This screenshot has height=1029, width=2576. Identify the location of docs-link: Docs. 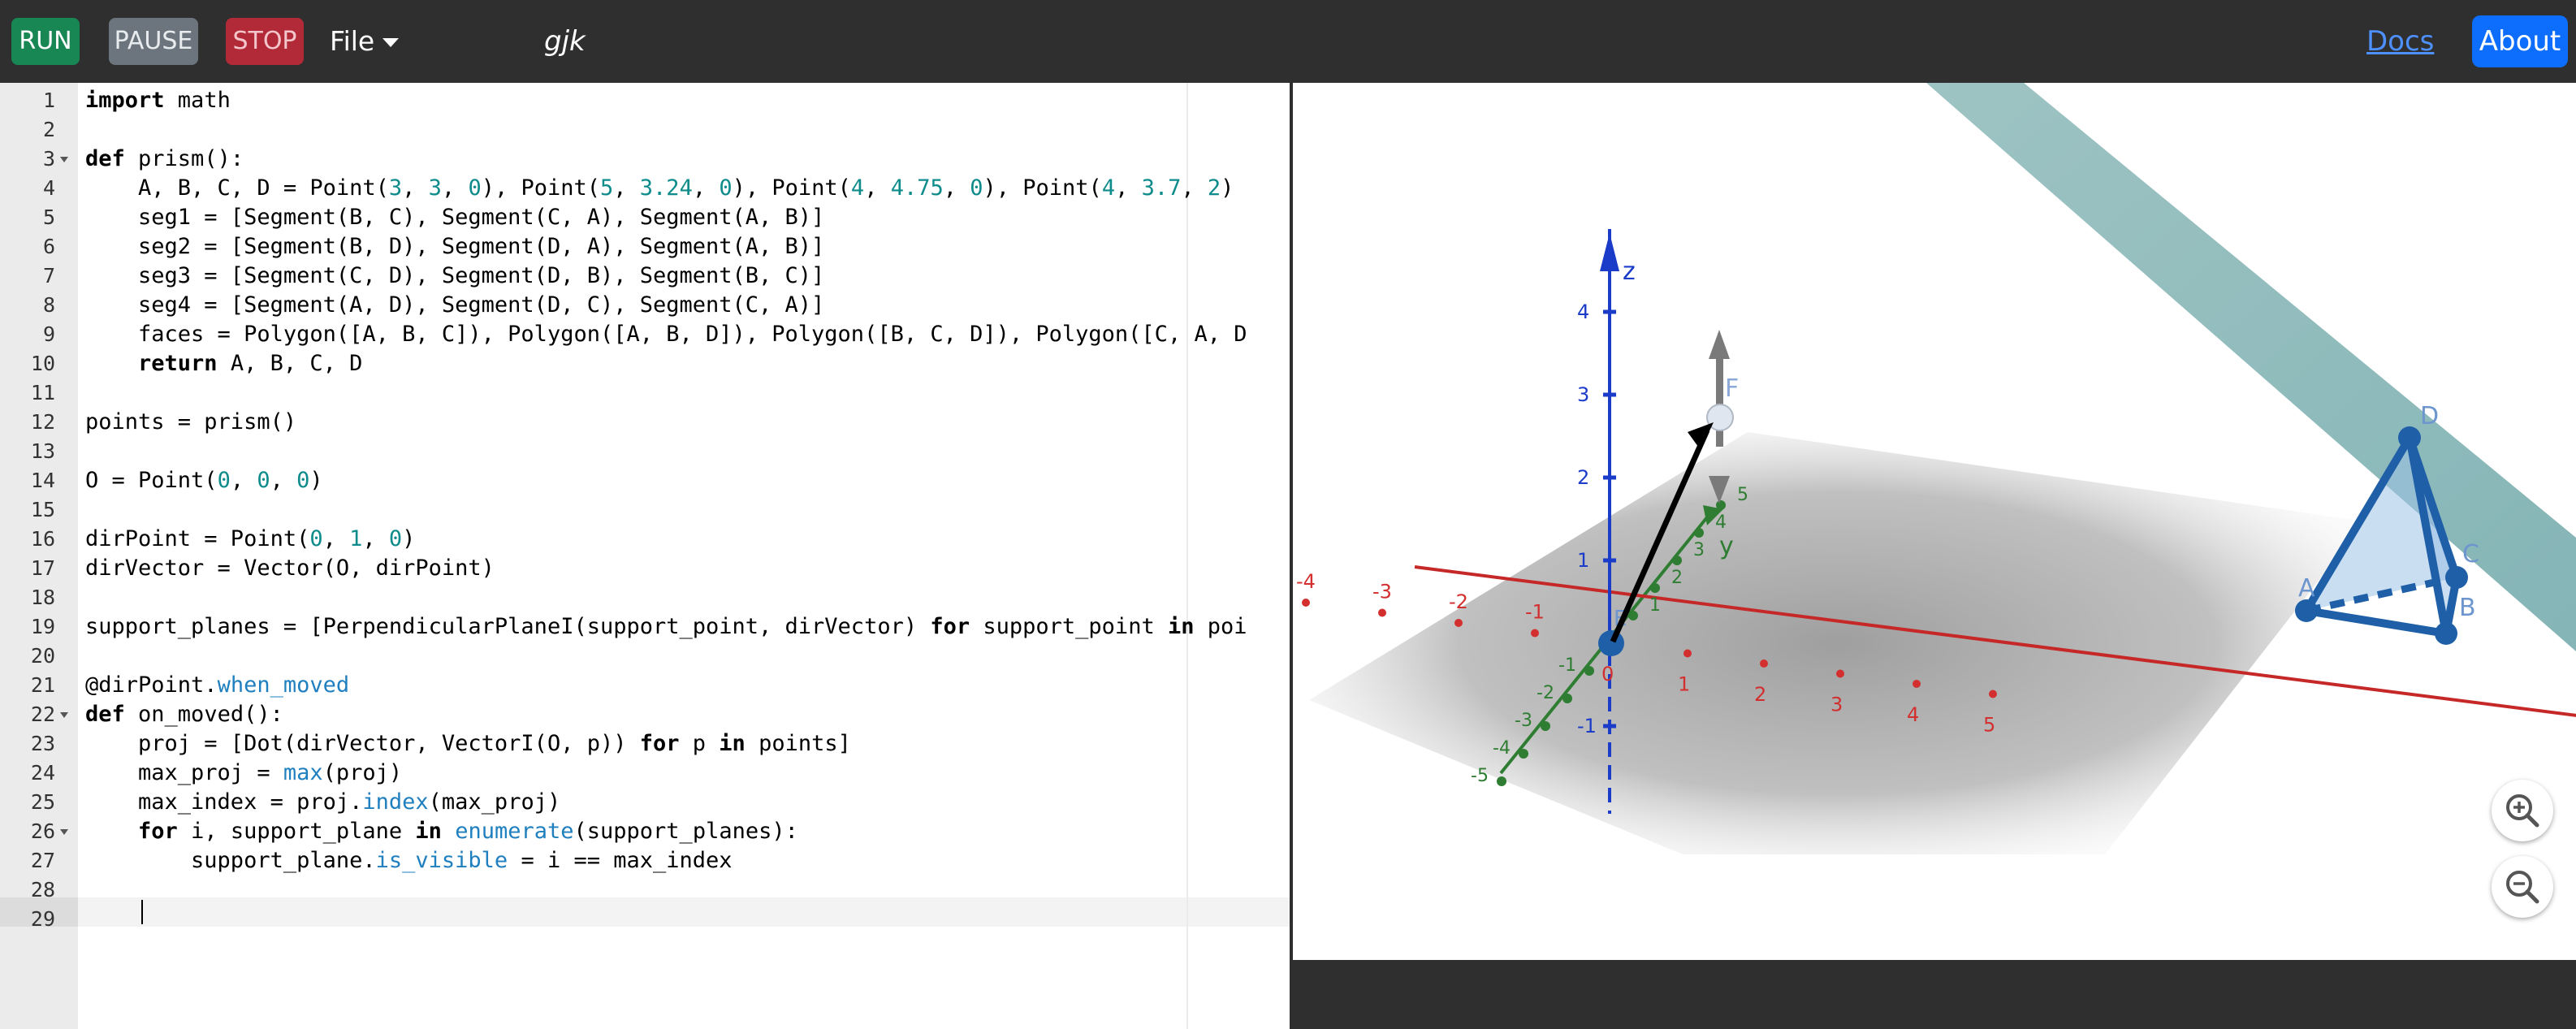
(2400, 41).